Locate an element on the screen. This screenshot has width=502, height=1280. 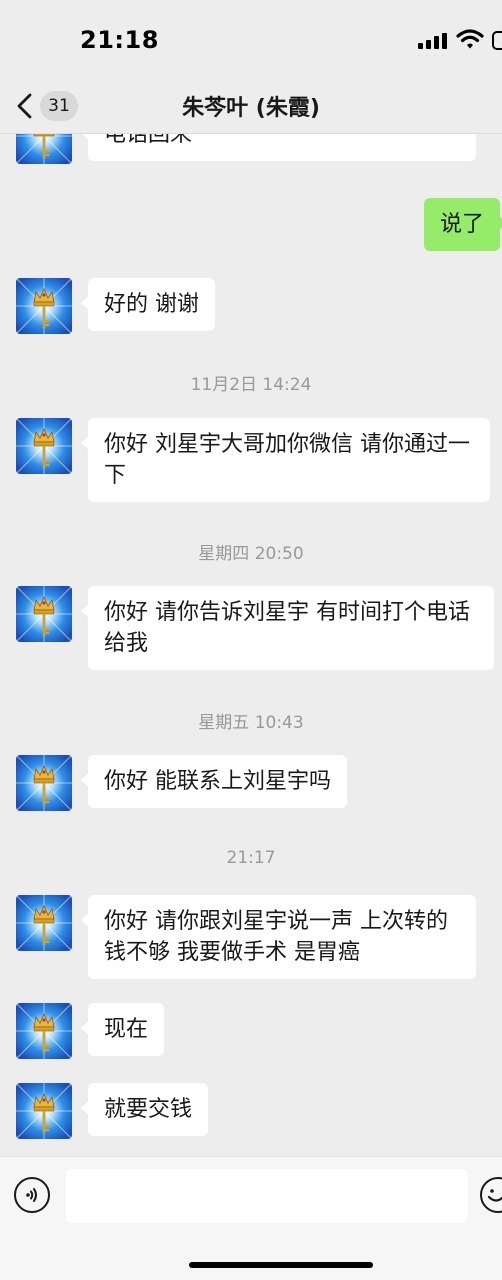
chat-title: 朱芩叶 (朱霞) is located at coordinates (251, 108).